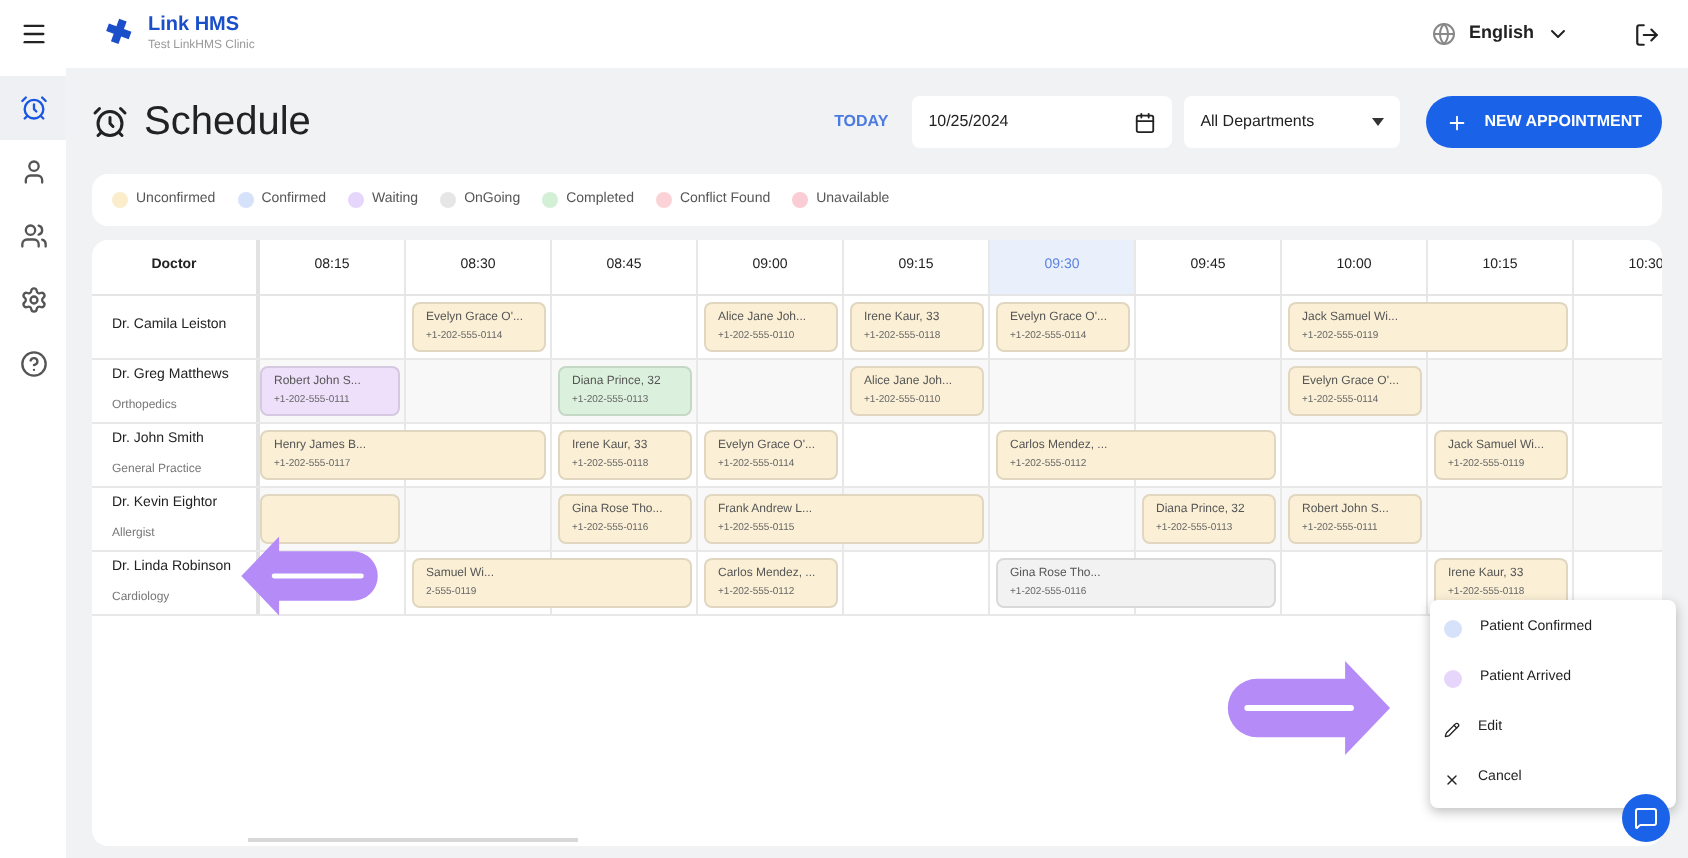  I want to click on logo-icon, so click(120, 34).